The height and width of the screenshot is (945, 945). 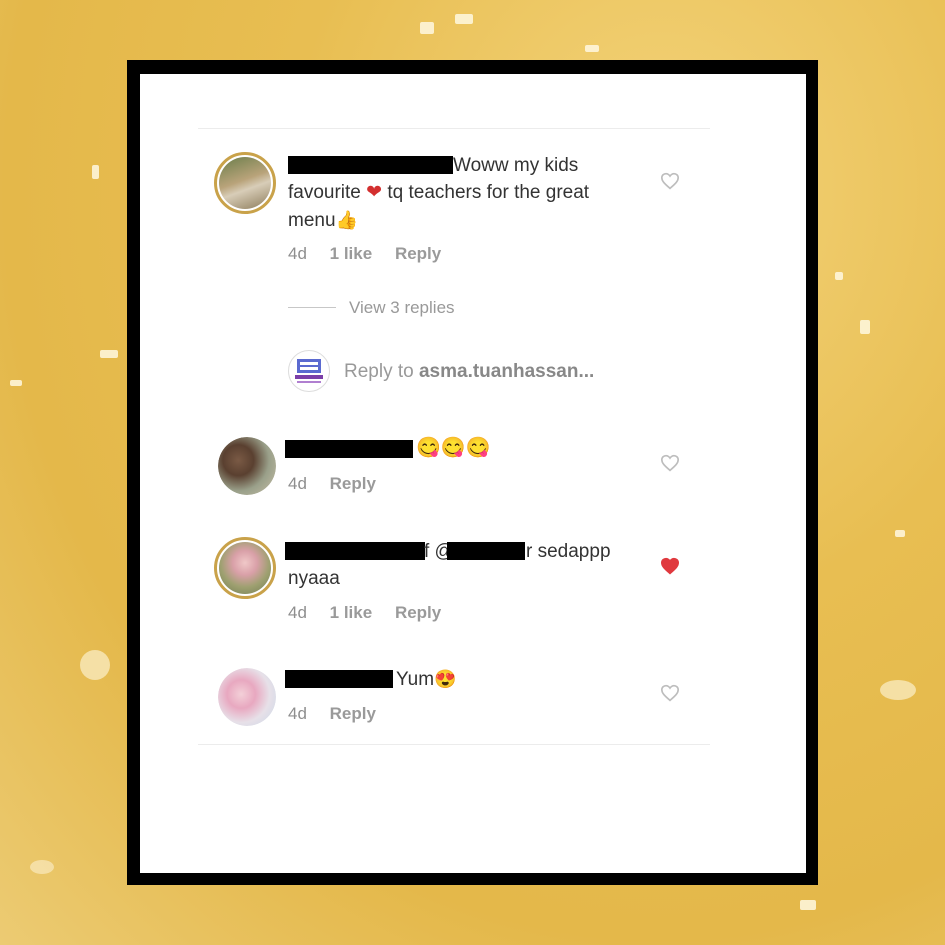 What do you see at coordinates (488, 192) in the screenshot?
I see `comment-text-part: tq teachers for the great` at bounding box center [488, 192].